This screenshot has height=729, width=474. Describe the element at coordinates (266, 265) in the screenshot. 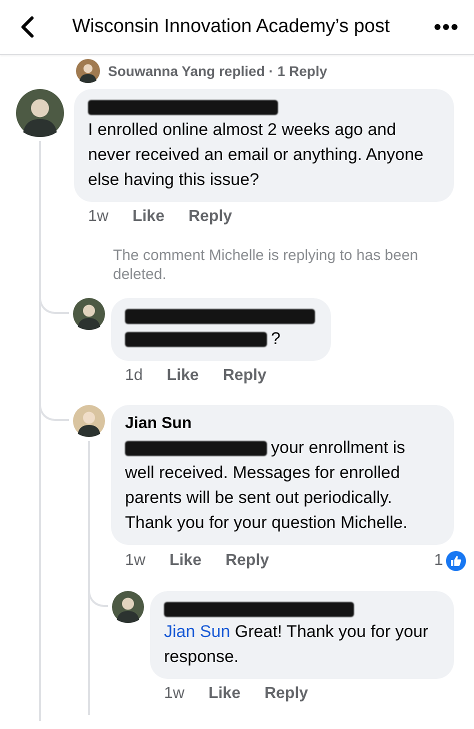

I see `deleted-notice: The comment Michelle is replying to has been deleted.` at that location.